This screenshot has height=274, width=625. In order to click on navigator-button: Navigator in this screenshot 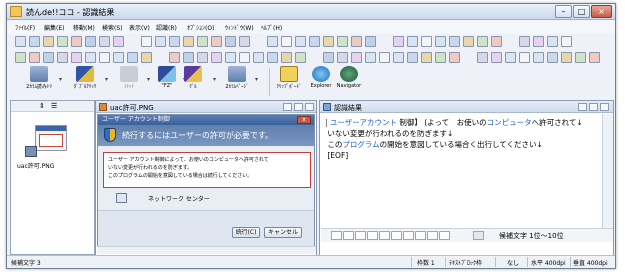, I will do `click(349, 82)`.